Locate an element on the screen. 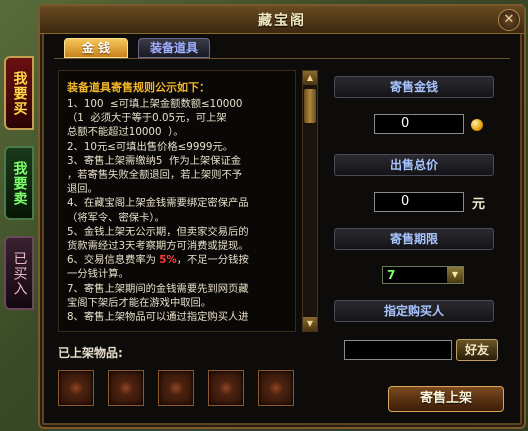 Image resolution: width=528 pixels, height=431 pixels. rule-line-16: 8、寄售上架物品可以通过指定购买人进 is located at coordinates (178, 317).